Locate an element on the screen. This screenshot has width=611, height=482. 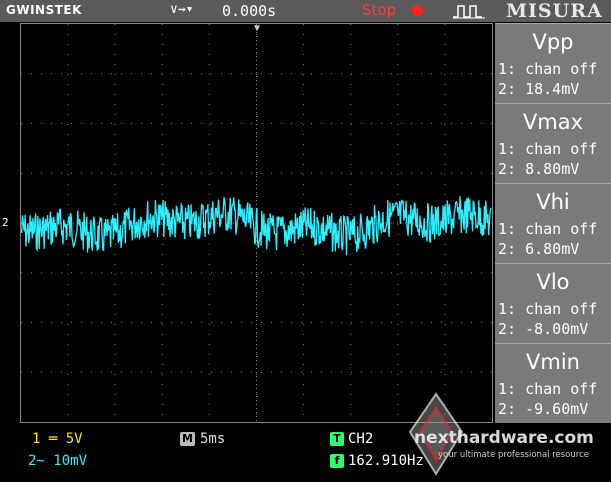
measurement-vhi: Vhi 1: chan off 2: 6.80mV is located at coordinates (553, 223).